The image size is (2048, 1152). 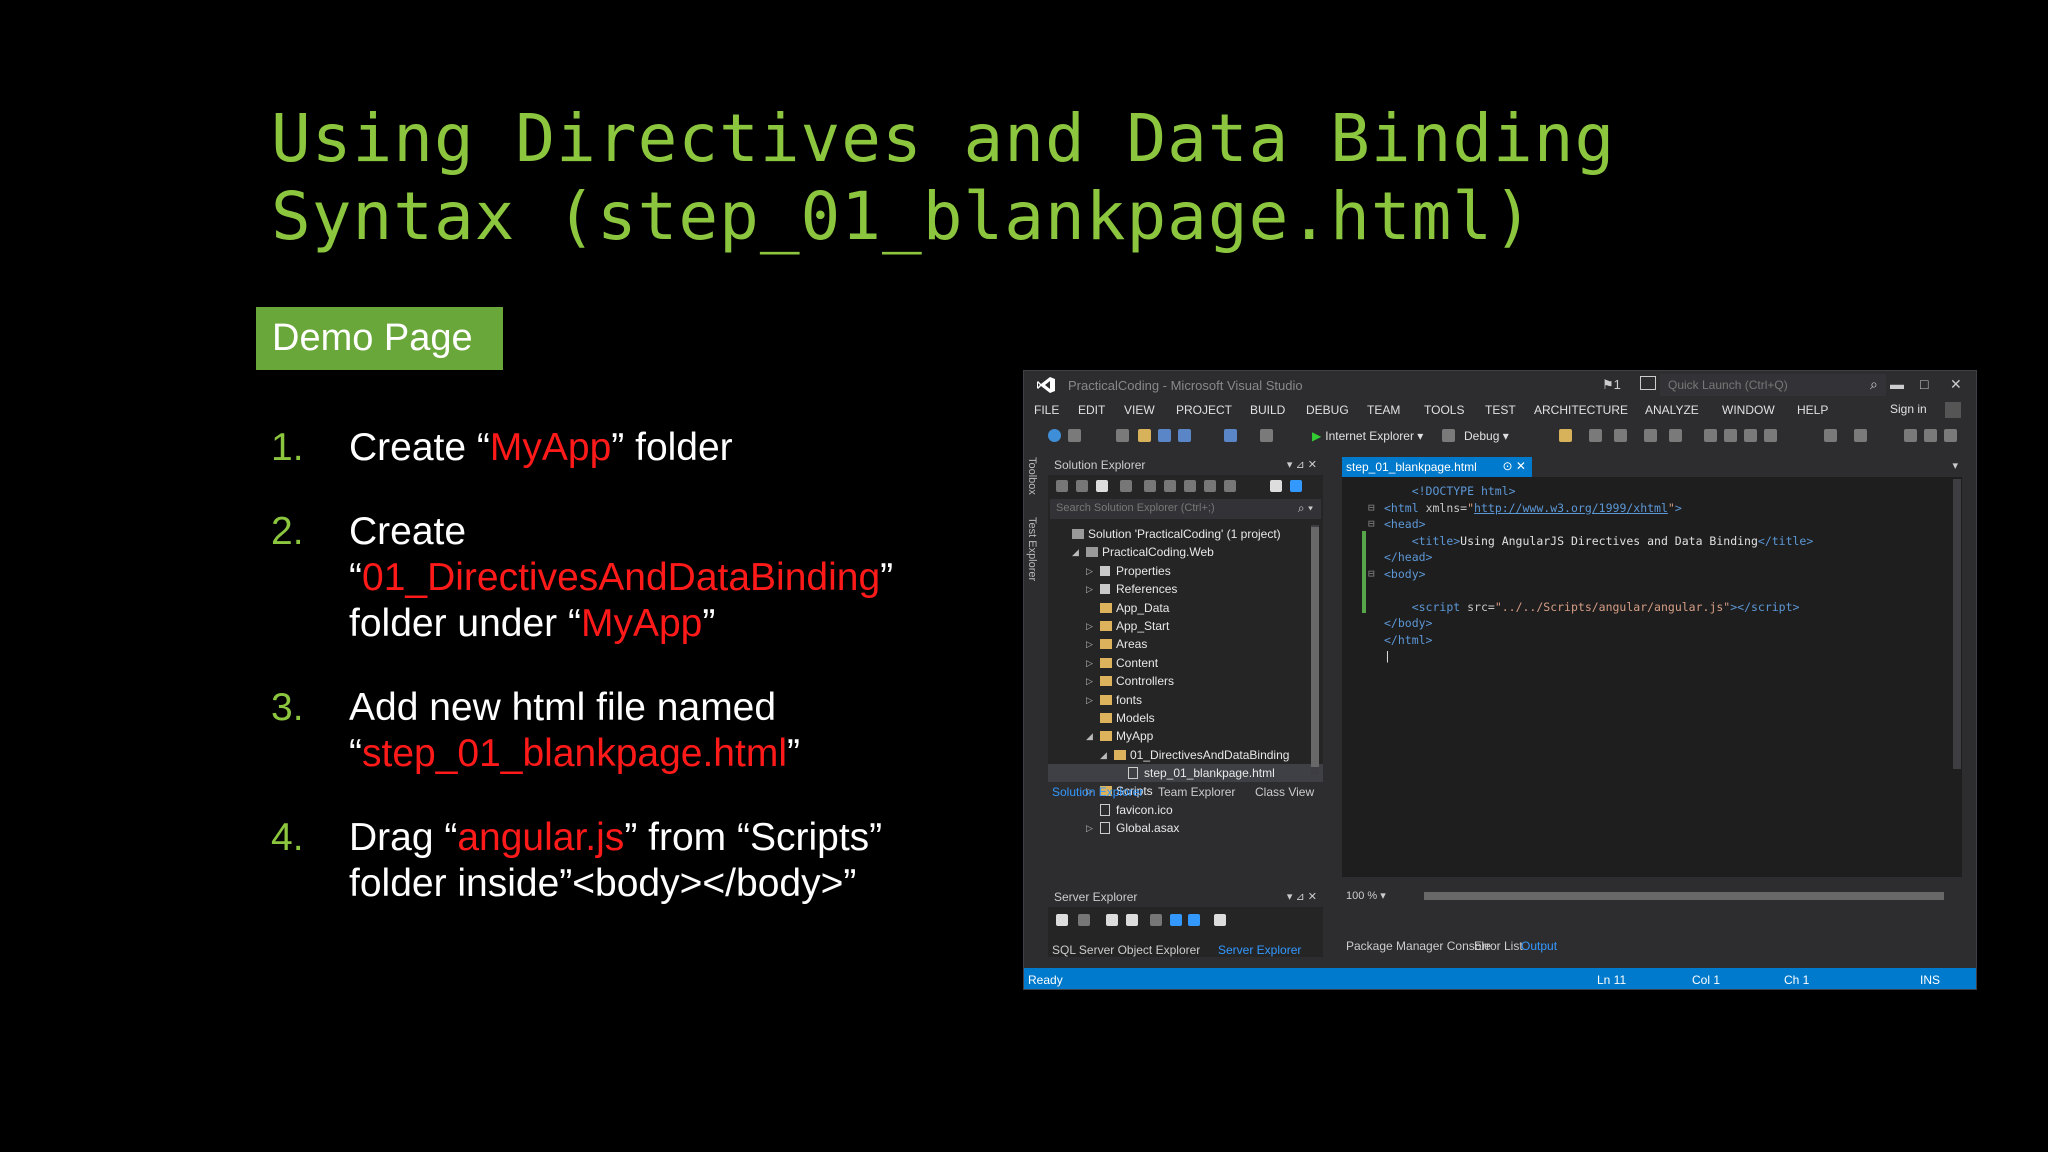 What do you see at coordinates (1486, 436) in the screenshot?
I see `configuration-dropdown: Debug ▾` at bounding box center [1486, 436].